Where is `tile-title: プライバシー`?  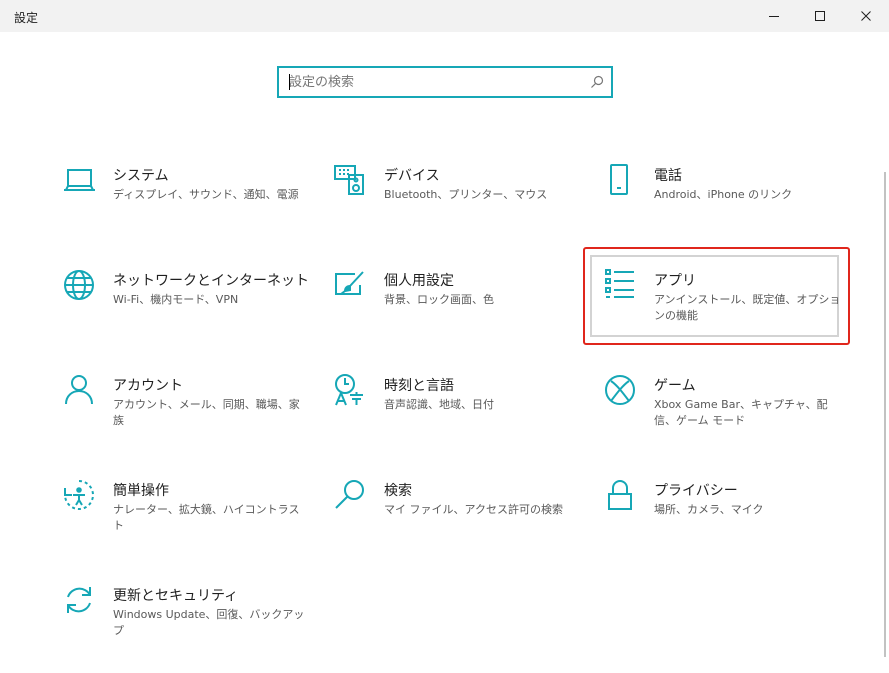 tile-title: プライバシー is located at coordinates (696, 491).